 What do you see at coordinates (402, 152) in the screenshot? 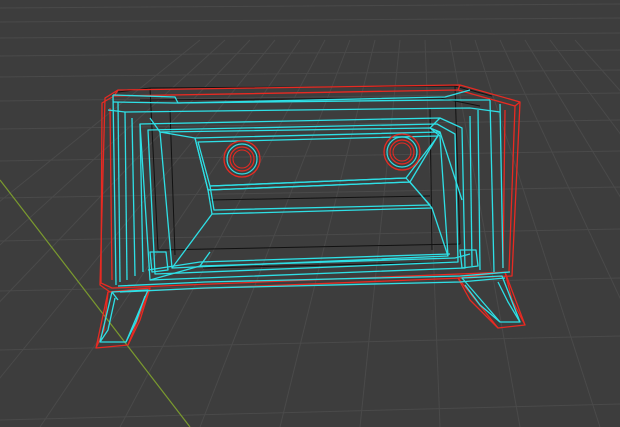
I see `right-reel` at bounding box center [402, 152].